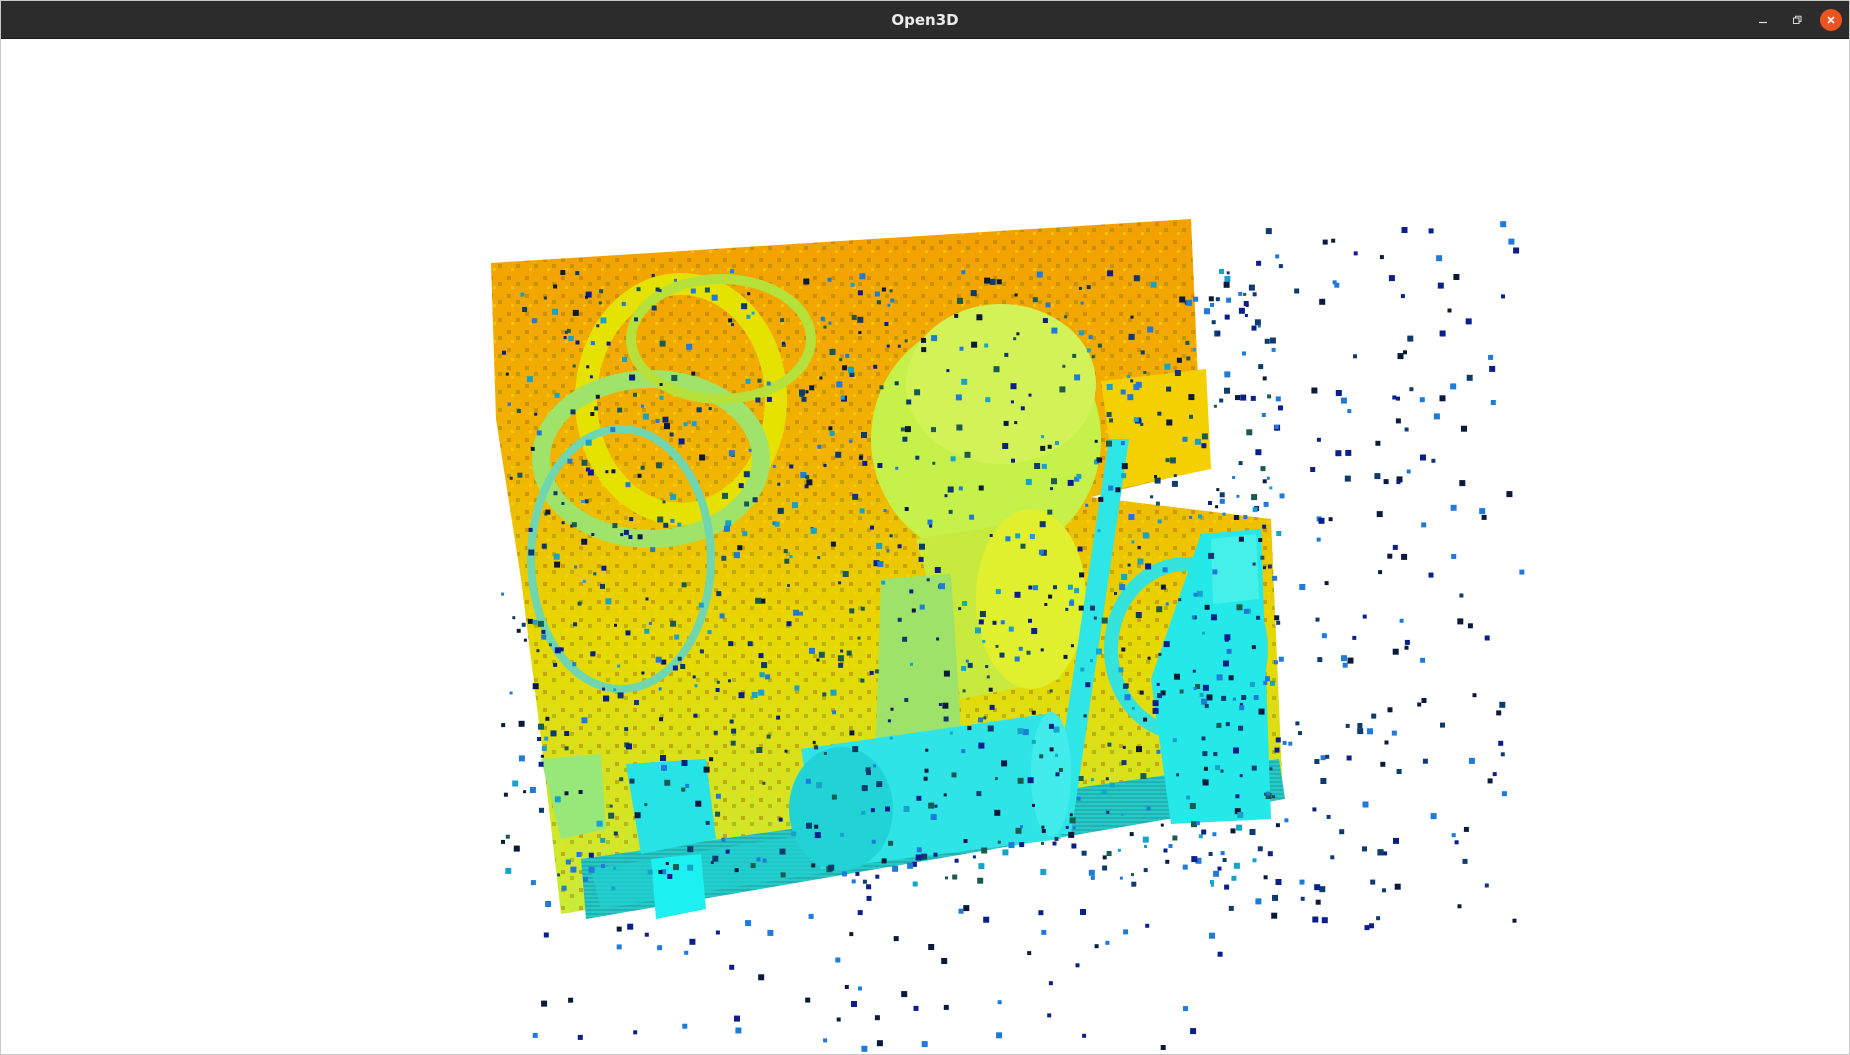  I want to click on close-button, so click(1831, 20).